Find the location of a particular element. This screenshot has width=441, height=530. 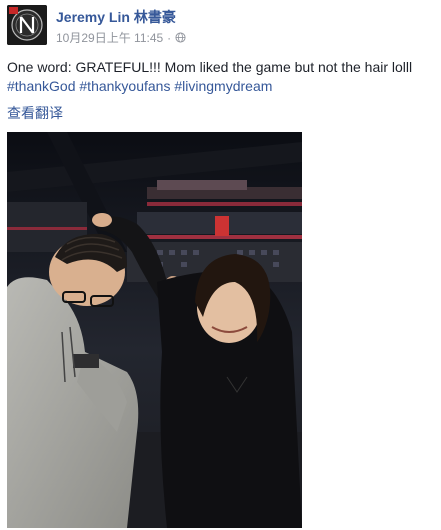

hashtag-list: #thankGod #thankyoufans #livingmydream is located at coordinates (139, 86).